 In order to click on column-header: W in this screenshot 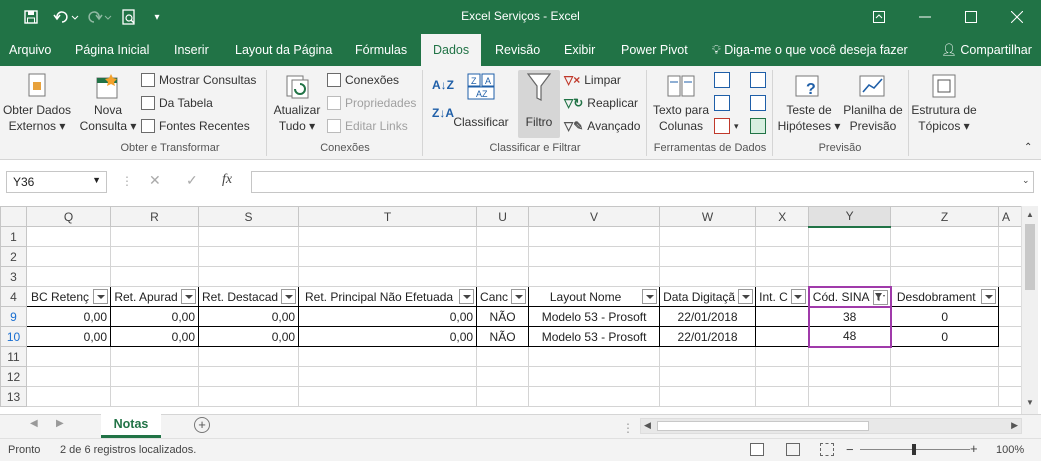, I will do `click(708, 216)`.